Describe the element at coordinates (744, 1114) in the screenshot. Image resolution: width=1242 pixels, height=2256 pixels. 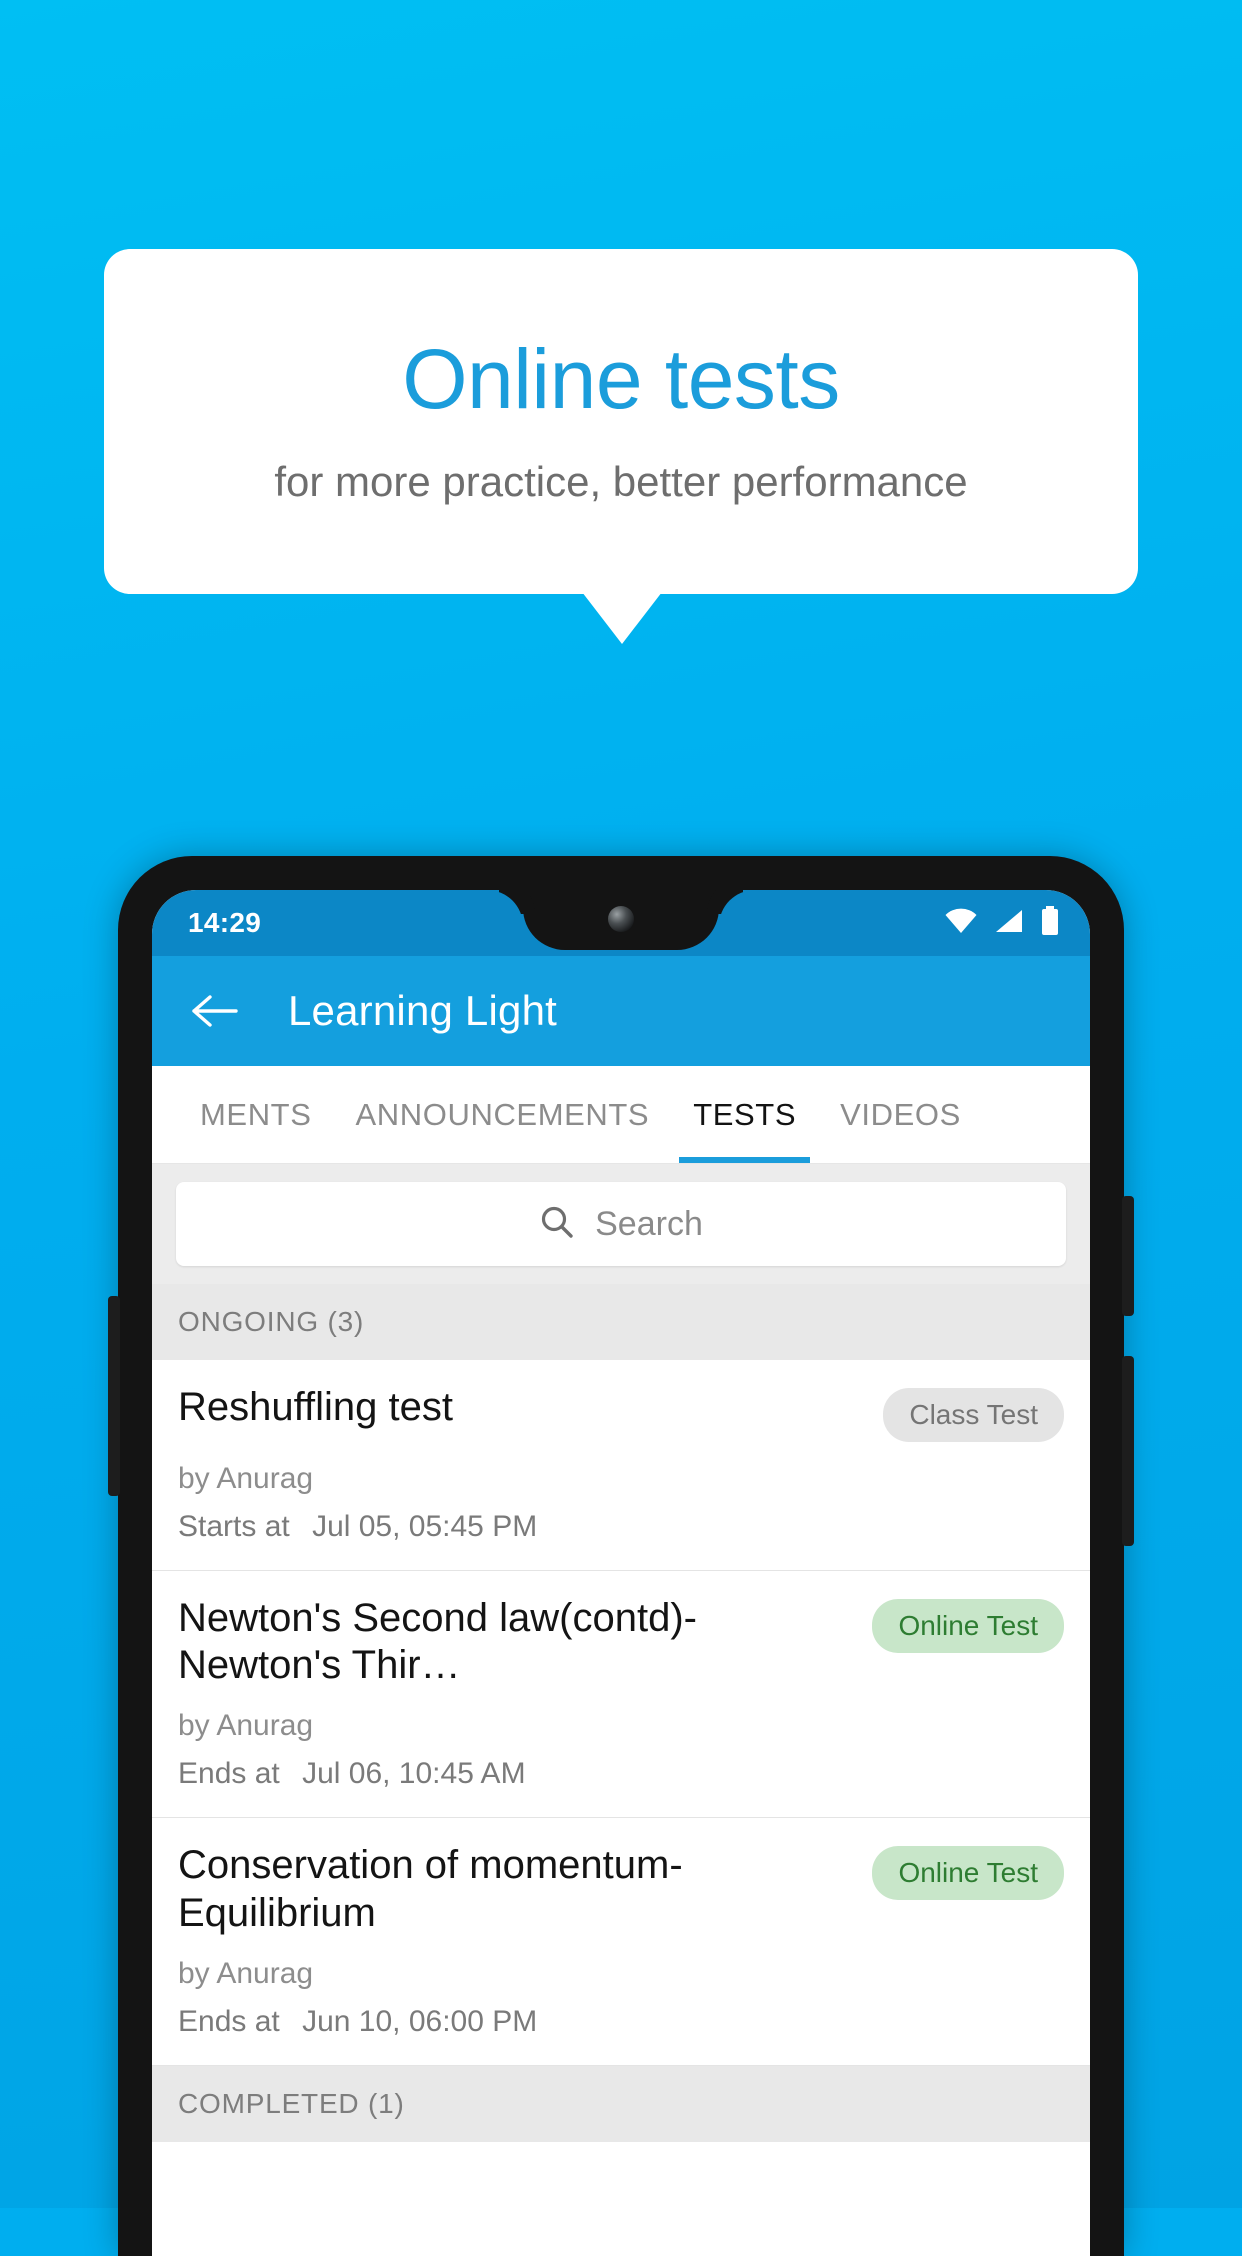
I see `tab-tests: TESTS` at that location.